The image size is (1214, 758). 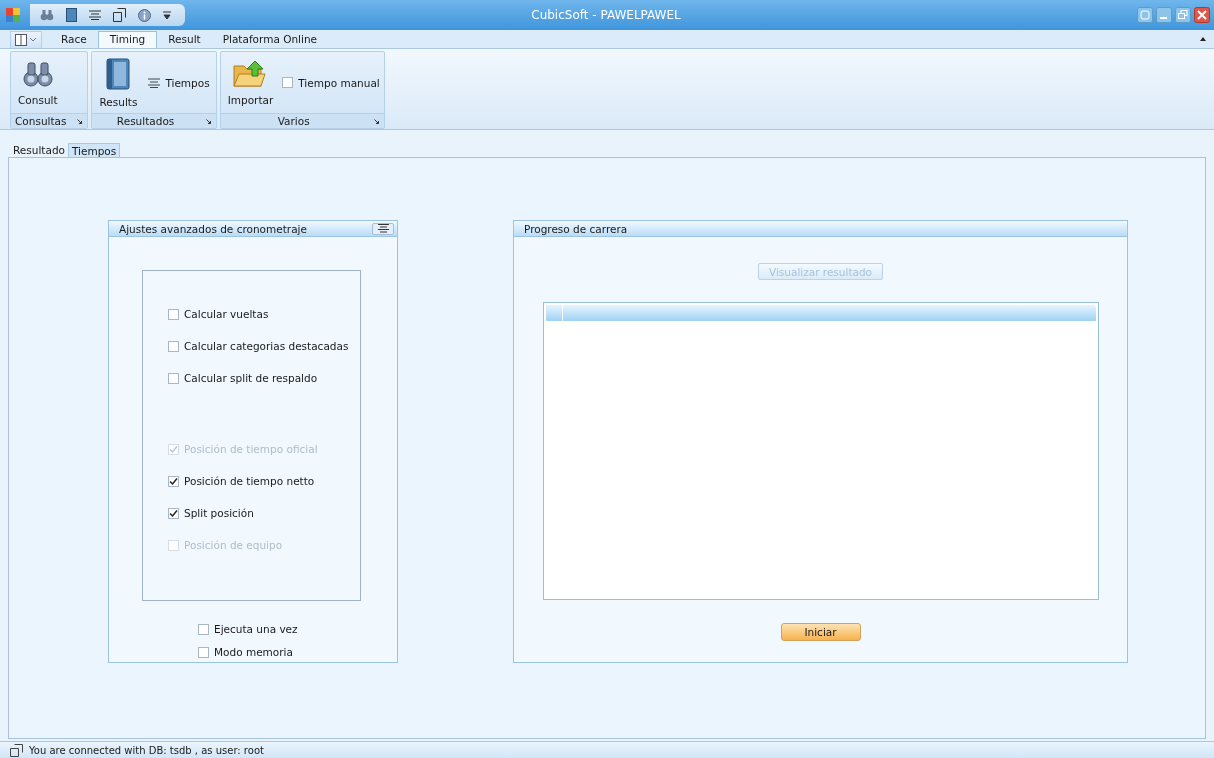 I want to click on restore-icon, so click(x=1183, y=15).